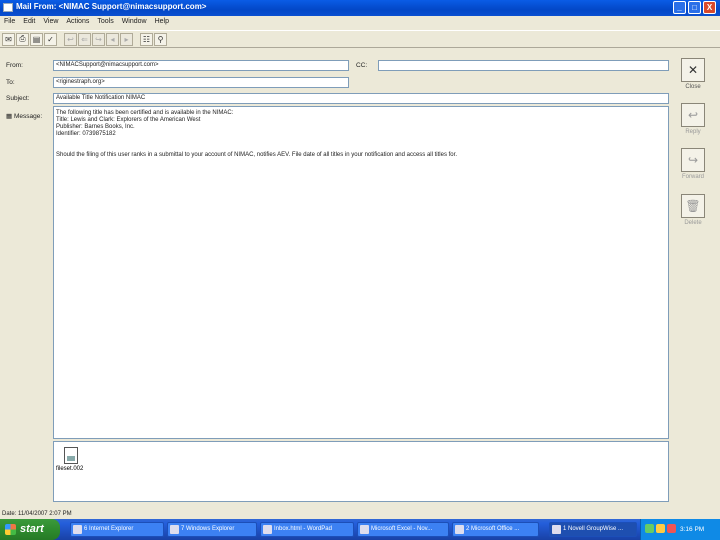  What do you see at coordinates (160, 39) in the screenshot?
I see `find-icon: ⚲` at bounding box center [160, 39].